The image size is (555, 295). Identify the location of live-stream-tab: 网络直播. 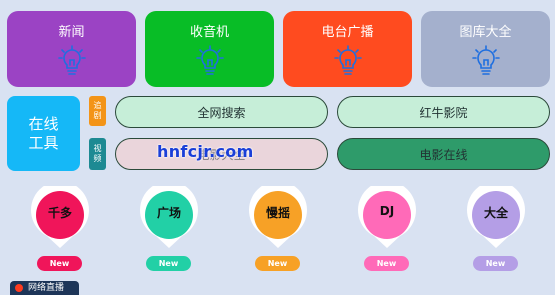
(44, 288).